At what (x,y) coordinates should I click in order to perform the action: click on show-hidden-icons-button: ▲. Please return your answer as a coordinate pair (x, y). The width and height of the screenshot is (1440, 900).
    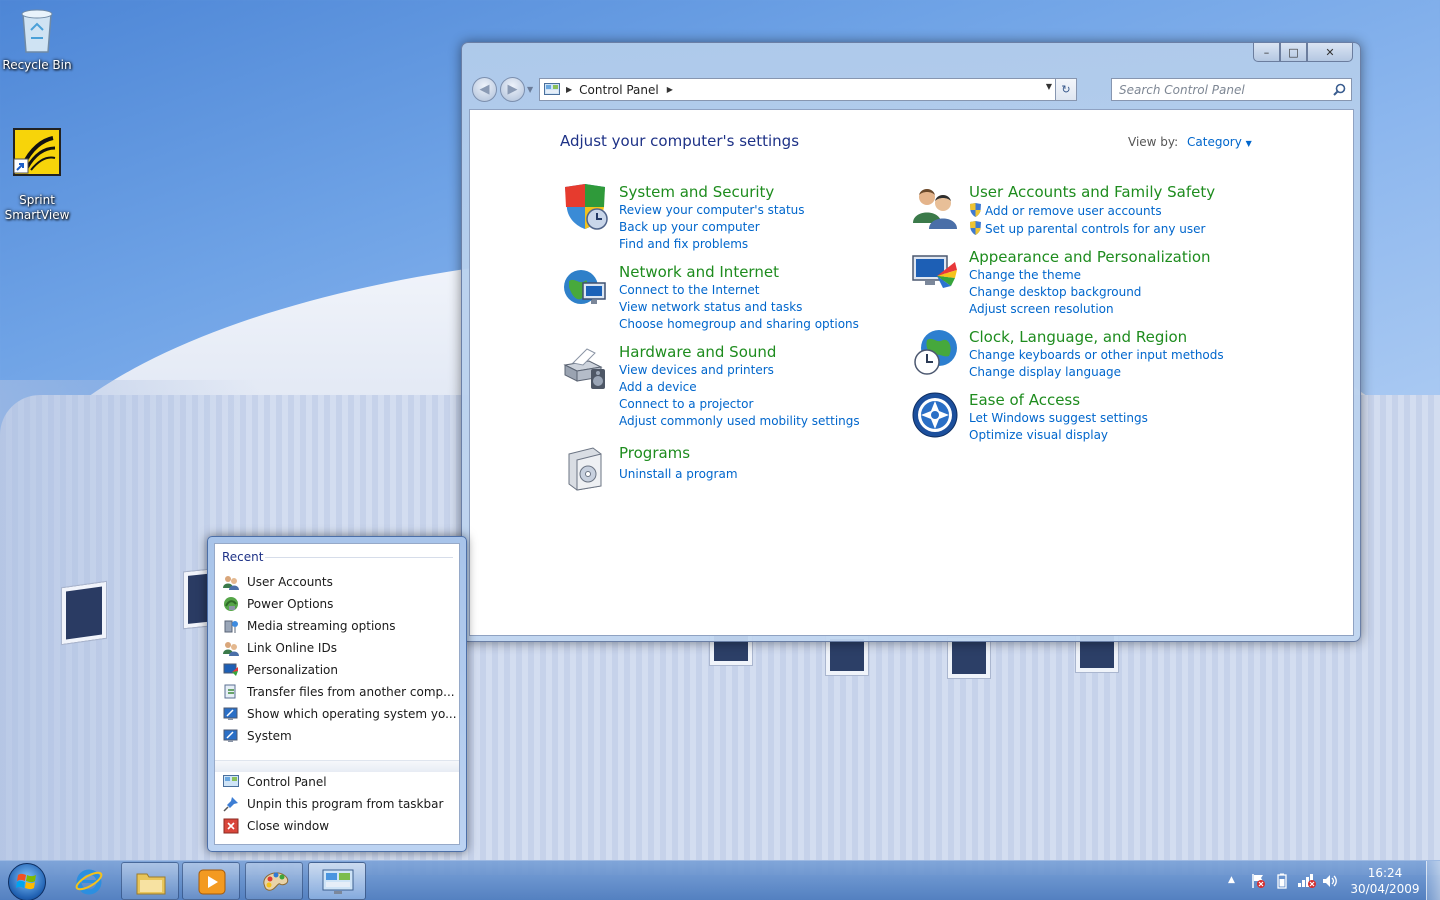
    Looking at the image, I should click on (1231, 880).